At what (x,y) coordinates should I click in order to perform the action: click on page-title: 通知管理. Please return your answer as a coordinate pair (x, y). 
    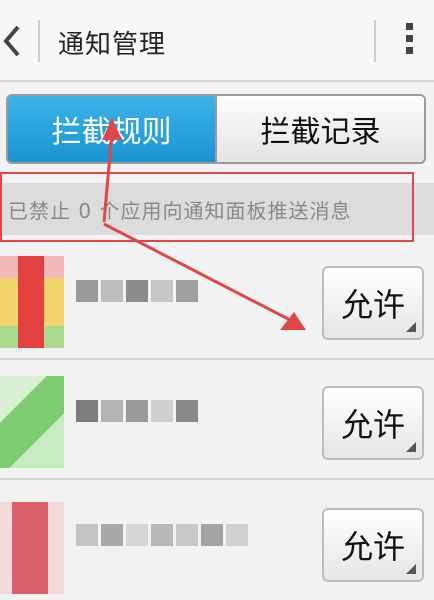
    Looking at the image, I should click on (112, 45).